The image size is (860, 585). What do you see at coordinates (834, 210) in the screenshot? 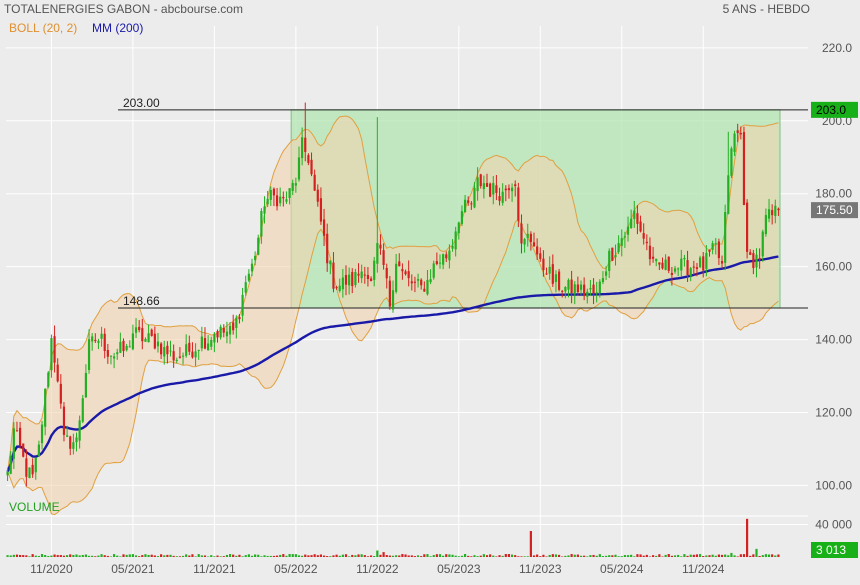
I see `last-price-badge: 175.50` at bounding box center [834, 210].